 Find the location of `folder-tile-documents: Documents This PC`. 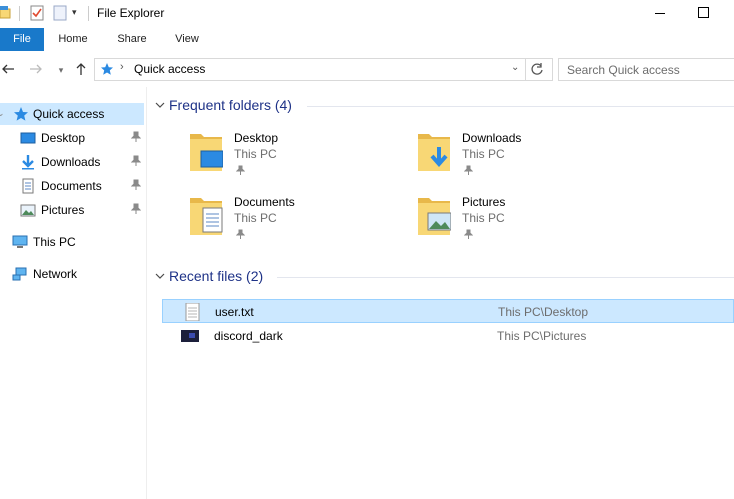

folder-tile-documents: Documents This PC is located at coordinates (299, 222).